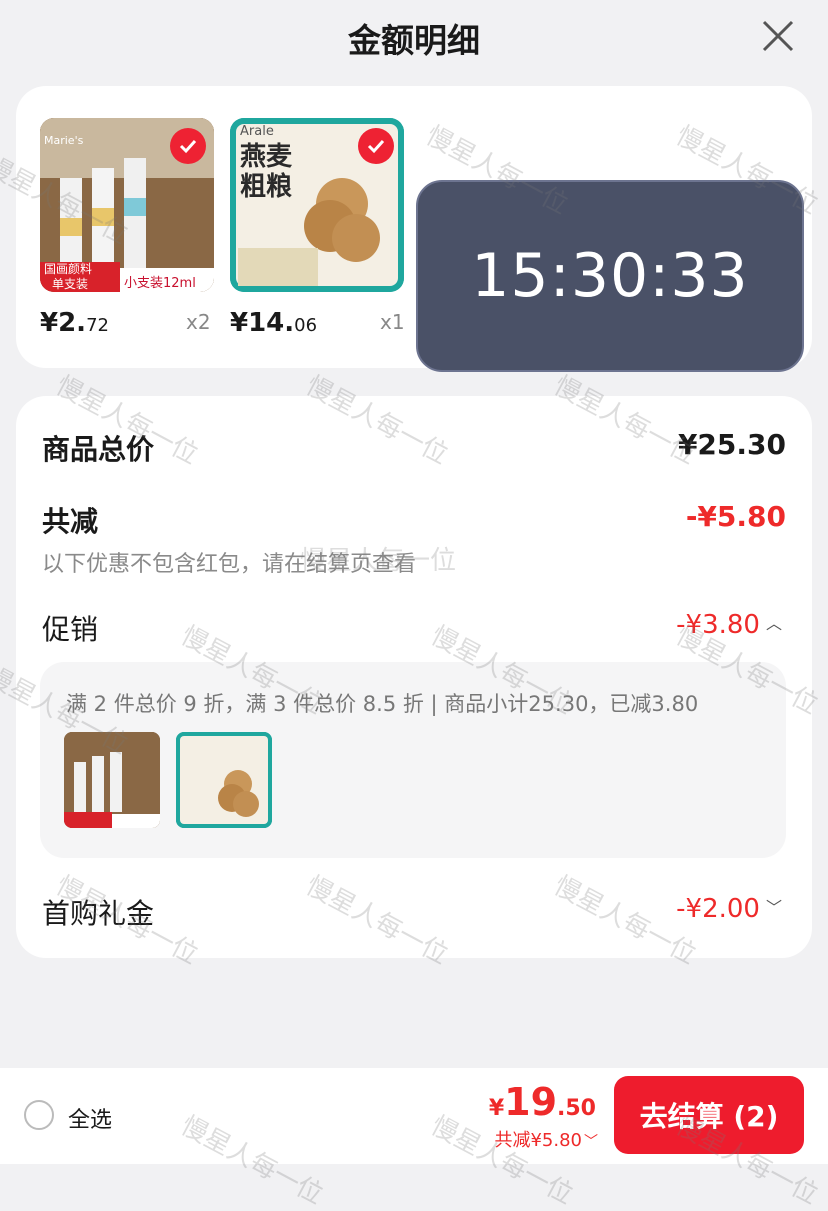  I want to click on promo-toggle: -¥3.80 ︿, so click(729, 625).